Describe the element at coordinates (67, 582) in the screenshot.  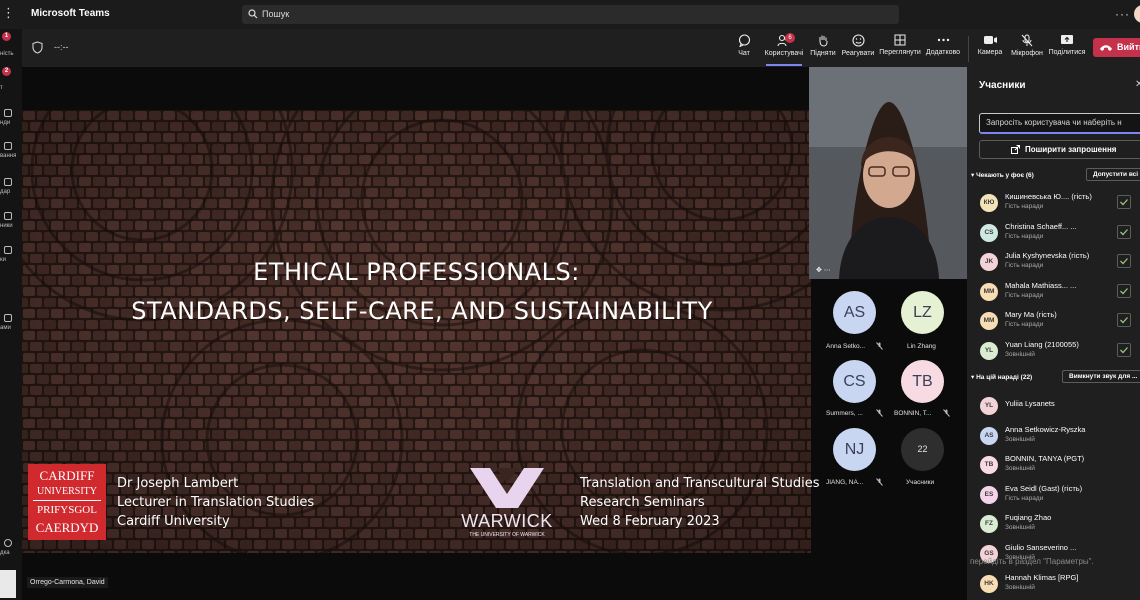
I see `presenter-name-tag: Orrego-Carmona, David` at that location.